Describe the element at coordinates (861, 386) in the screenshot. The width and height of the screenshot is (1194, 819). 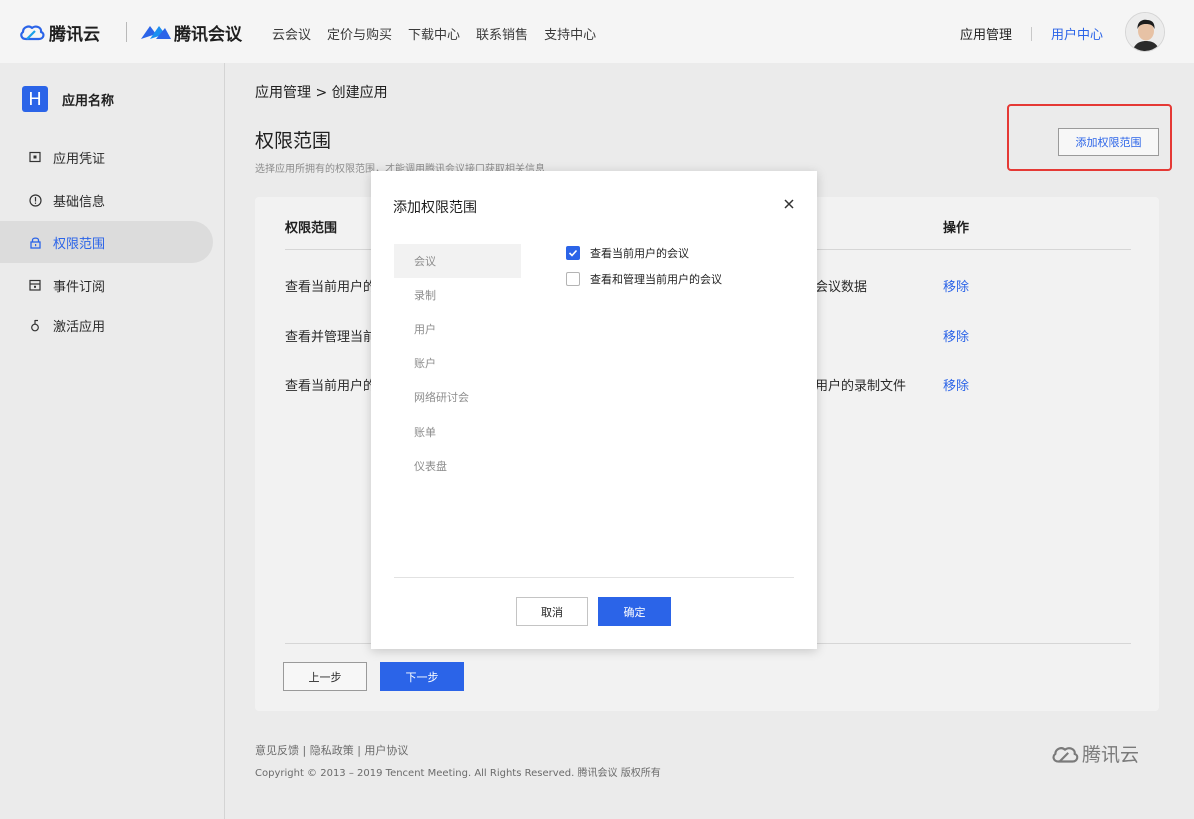
I see `row-3-desc: 用户的录制文件` at that location.